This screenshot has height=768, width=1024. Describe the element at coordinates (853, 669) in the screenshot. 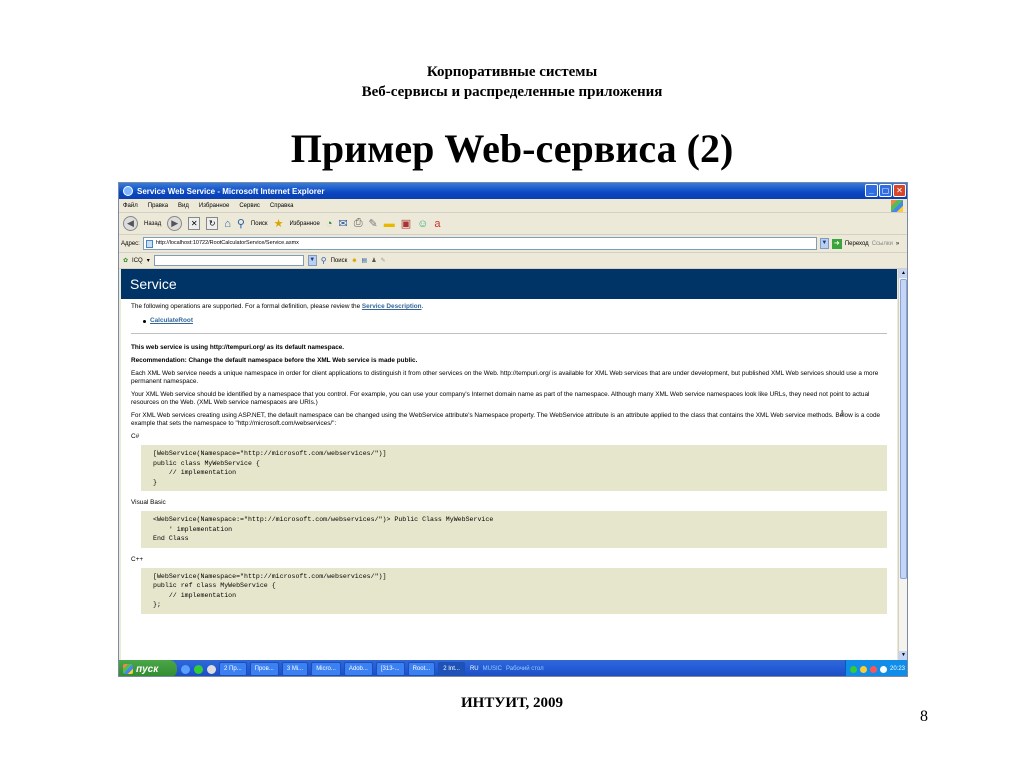

I see `tray-icq-icon` at that location.